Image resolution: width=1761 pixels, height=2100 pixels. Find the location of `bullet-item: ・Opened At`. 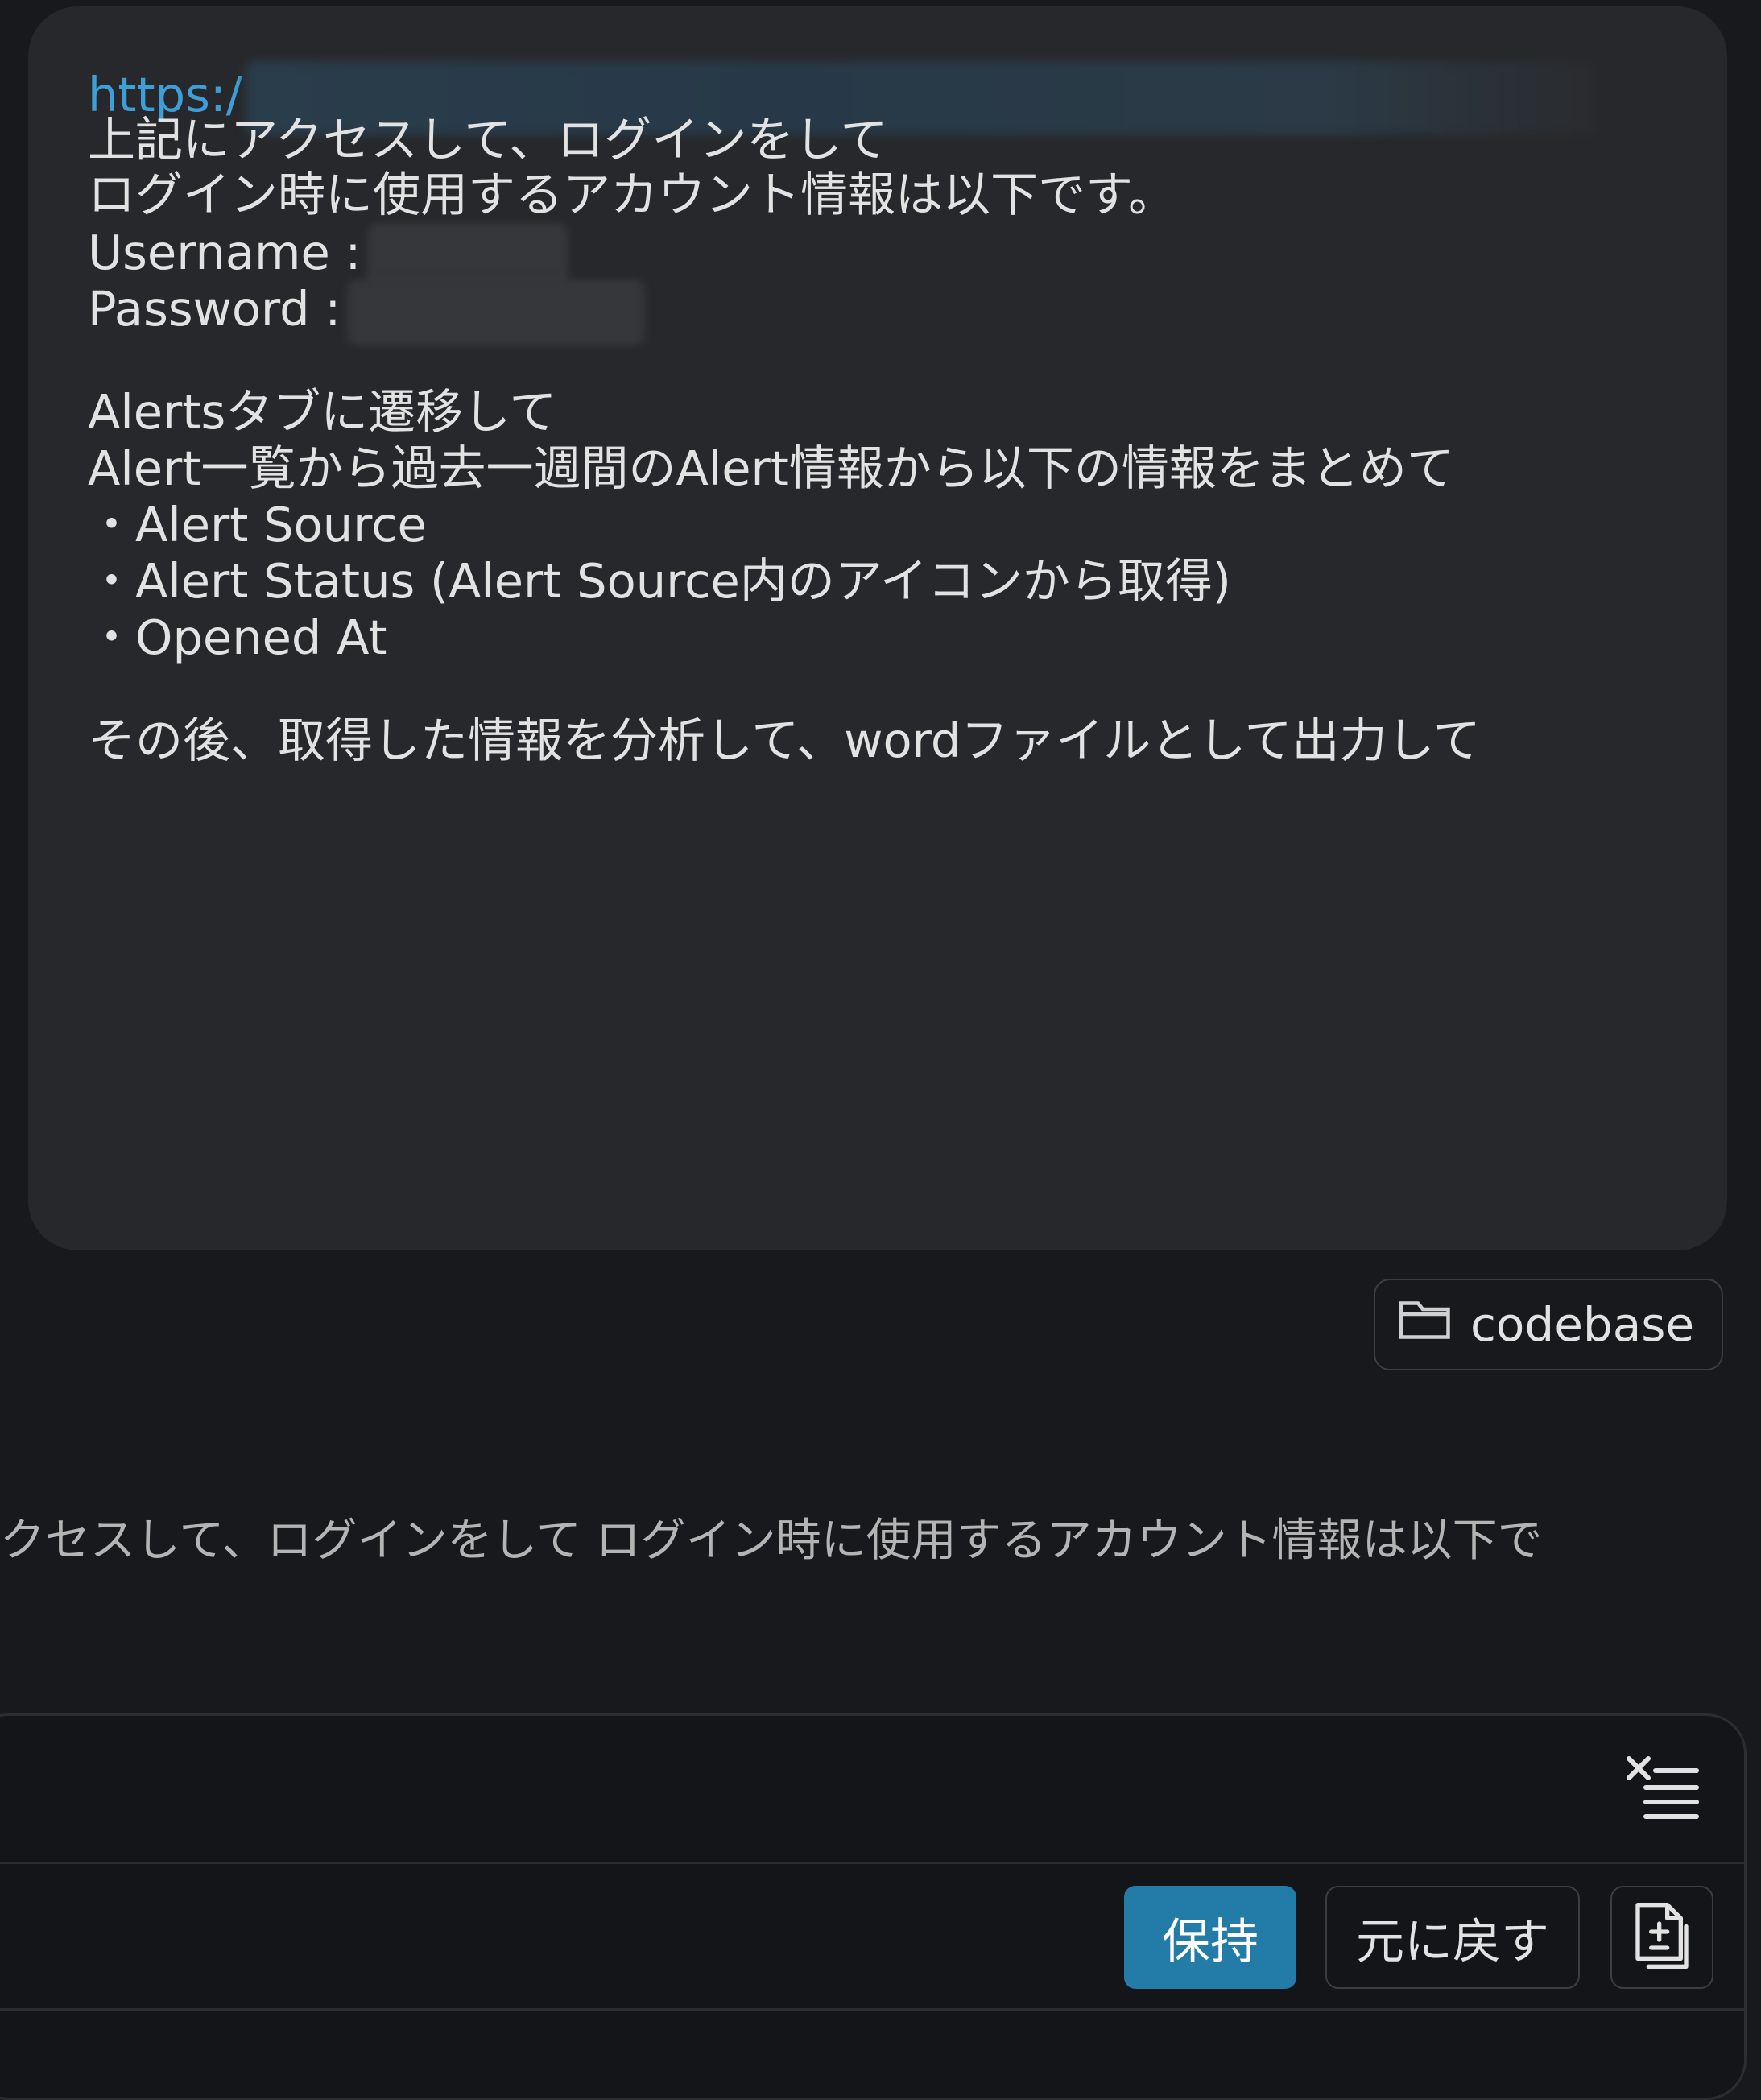

bullet-item: ・Opened At is located at coordinates (237, 637).